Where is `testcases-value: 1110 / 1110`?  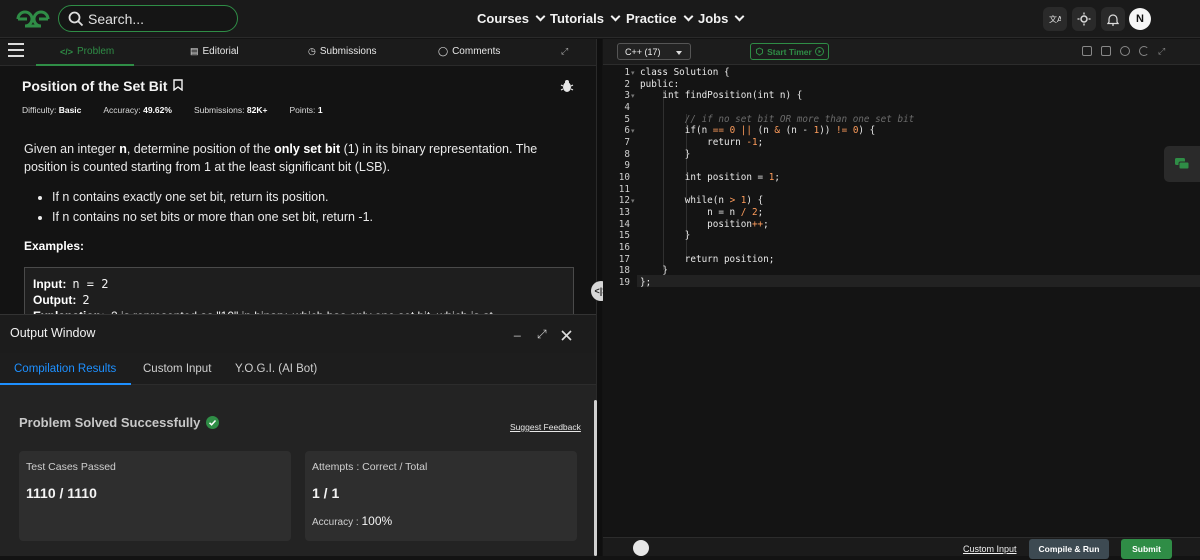
testcases-value: 1110 / 1110 is located at coordinates (61, 493).